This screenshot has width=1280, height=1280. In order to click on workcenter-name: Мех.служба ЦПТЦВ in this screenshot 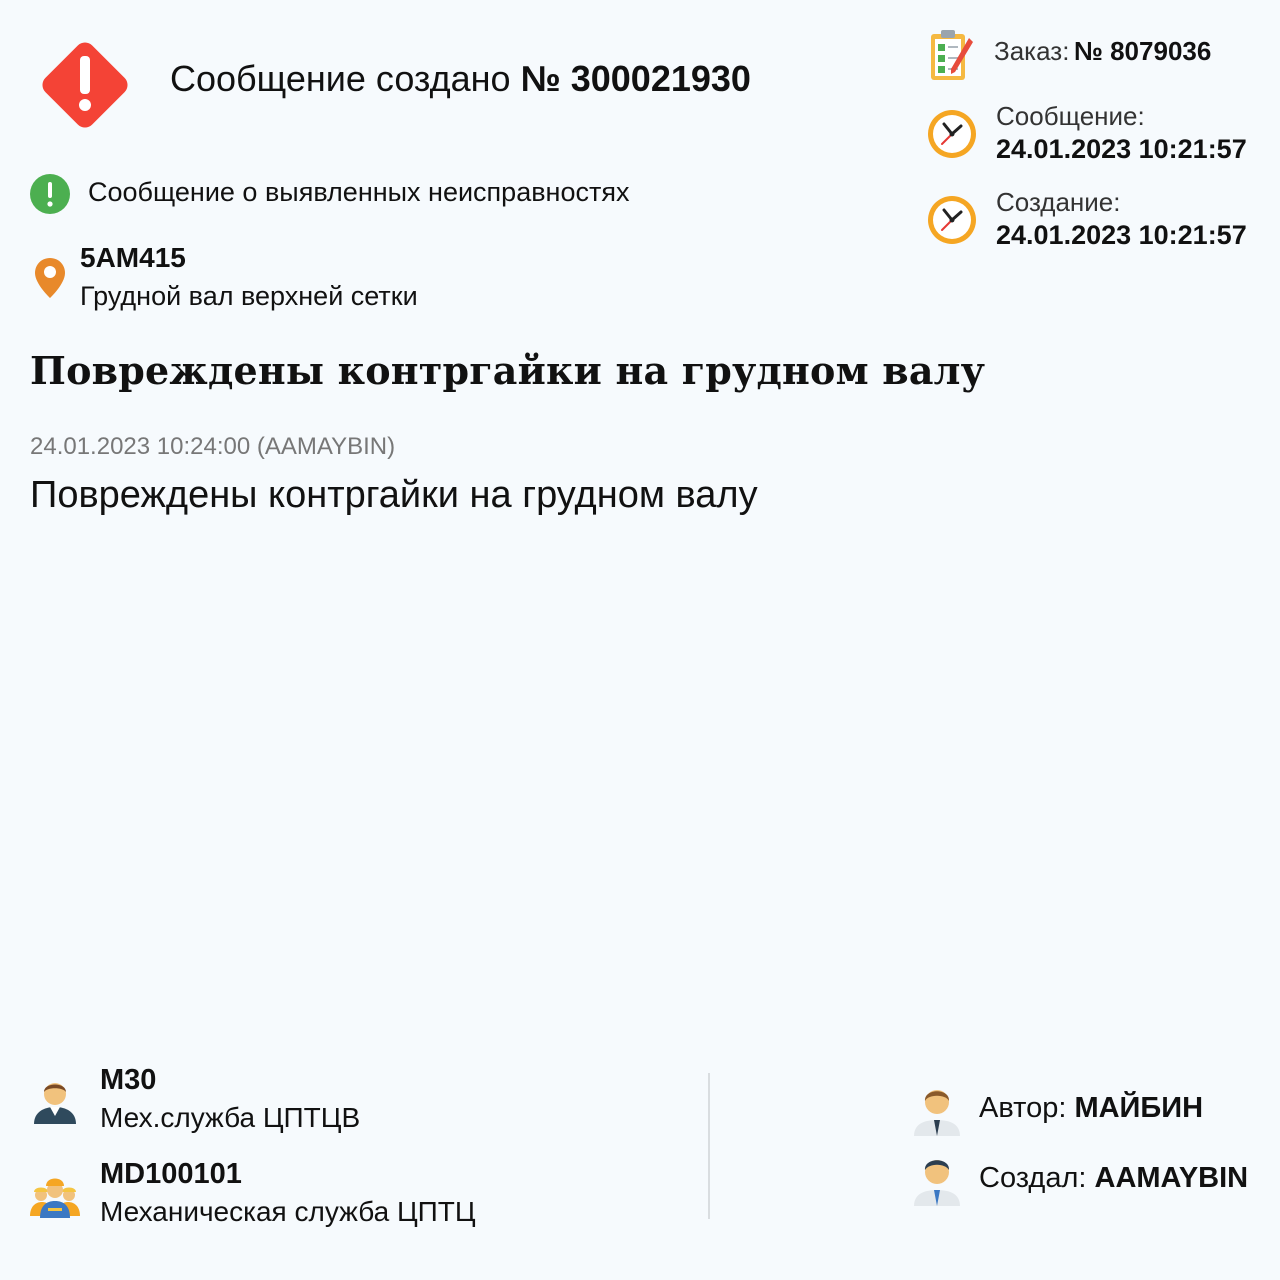, I will do `click(230, 1117)`.